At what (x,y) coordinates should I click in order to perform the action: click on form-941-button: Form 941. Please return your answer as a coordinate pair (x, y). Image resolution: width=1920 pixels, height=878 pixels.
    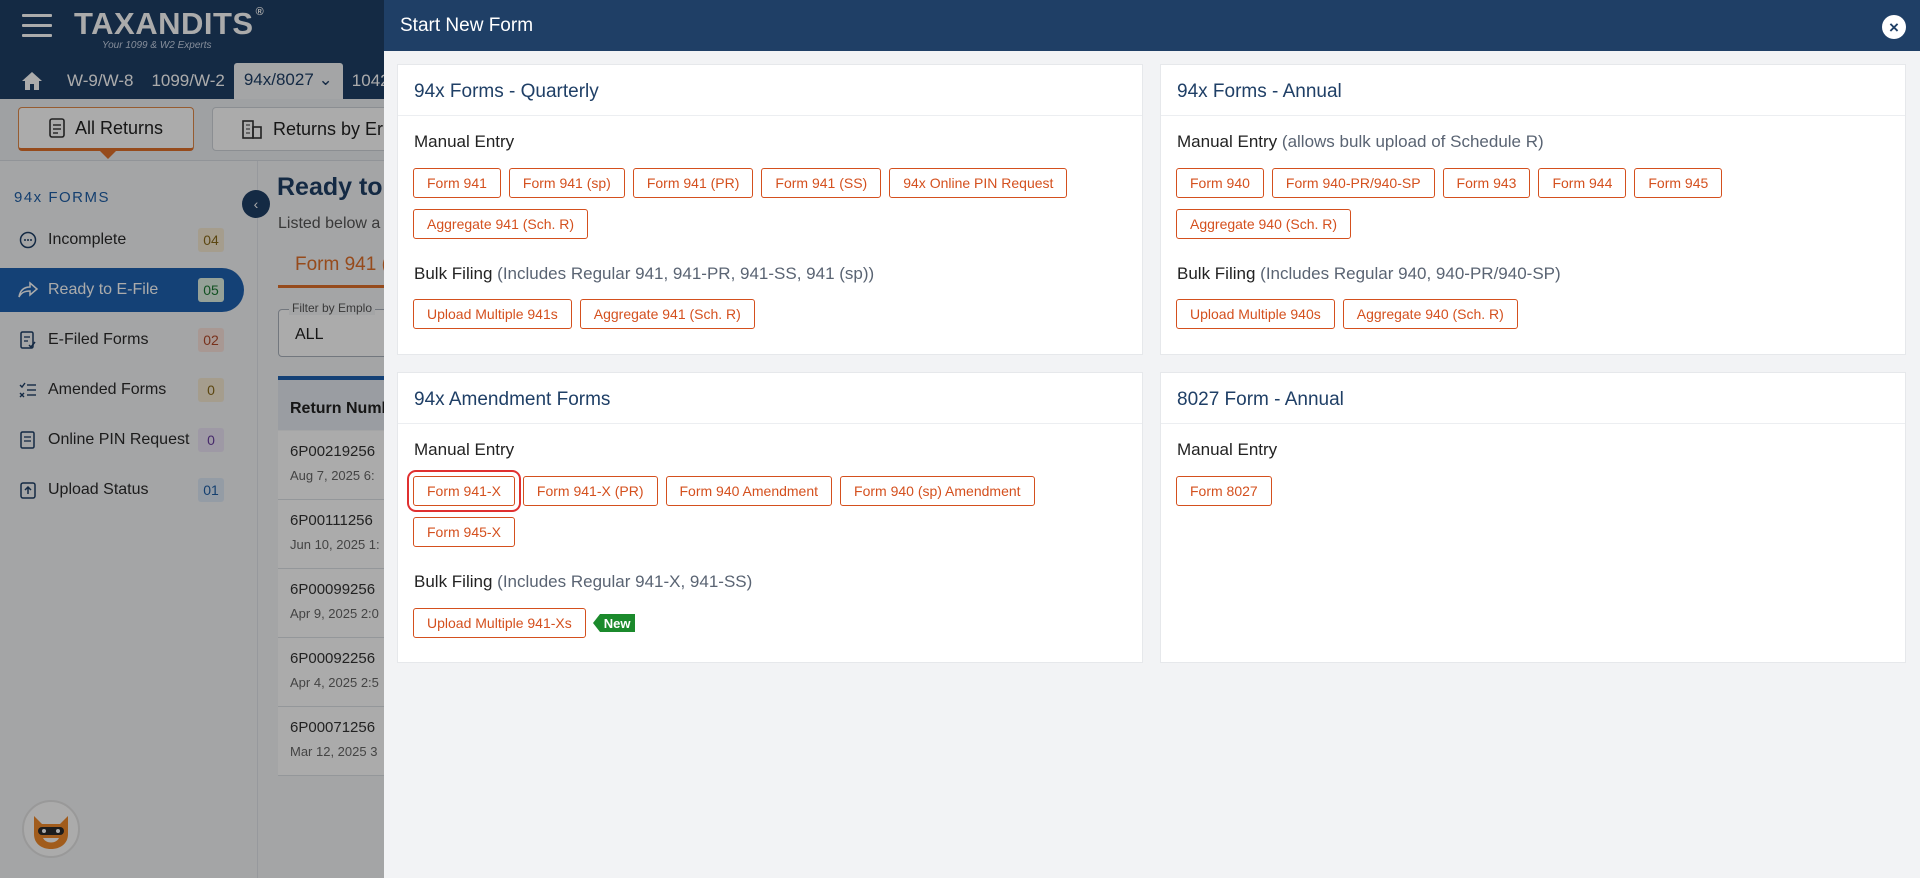
    Looking at the image, I should click on (457, 183).